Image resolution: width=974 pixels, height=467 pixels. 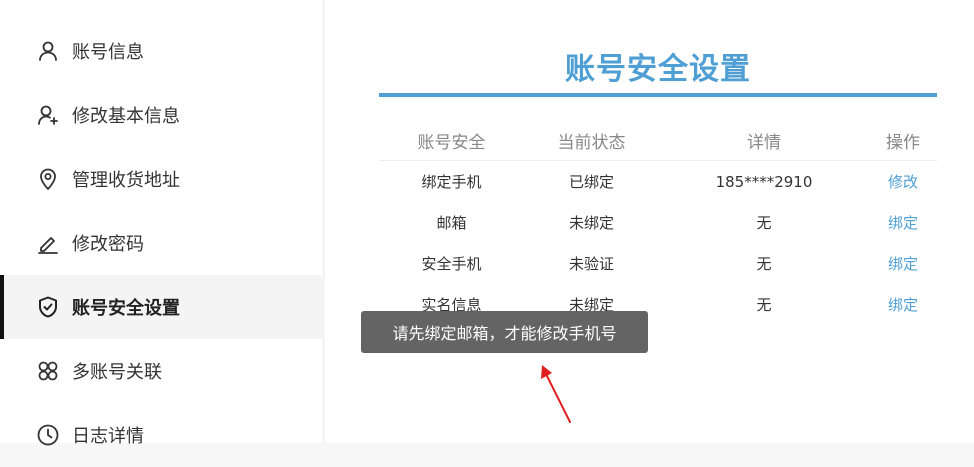 I want to click on sidebar-item-account-info: 账号信息, so click(x=162, y=51).